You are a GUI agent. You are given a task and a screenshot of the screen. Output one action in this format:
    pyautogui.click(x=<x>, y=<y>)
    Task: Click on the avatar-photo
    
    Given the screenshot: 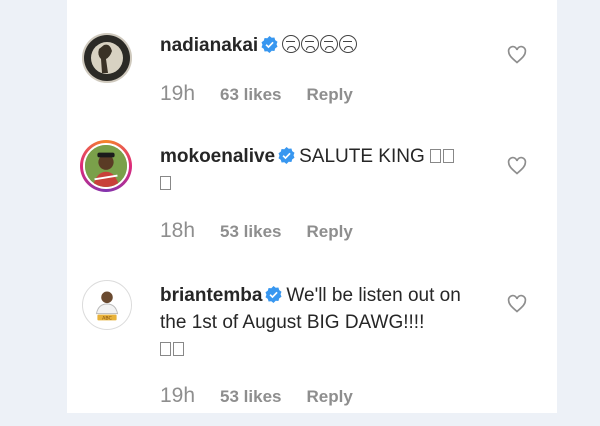 What is the action you would take?
    pyautogui.click(x=106, y=166)
    